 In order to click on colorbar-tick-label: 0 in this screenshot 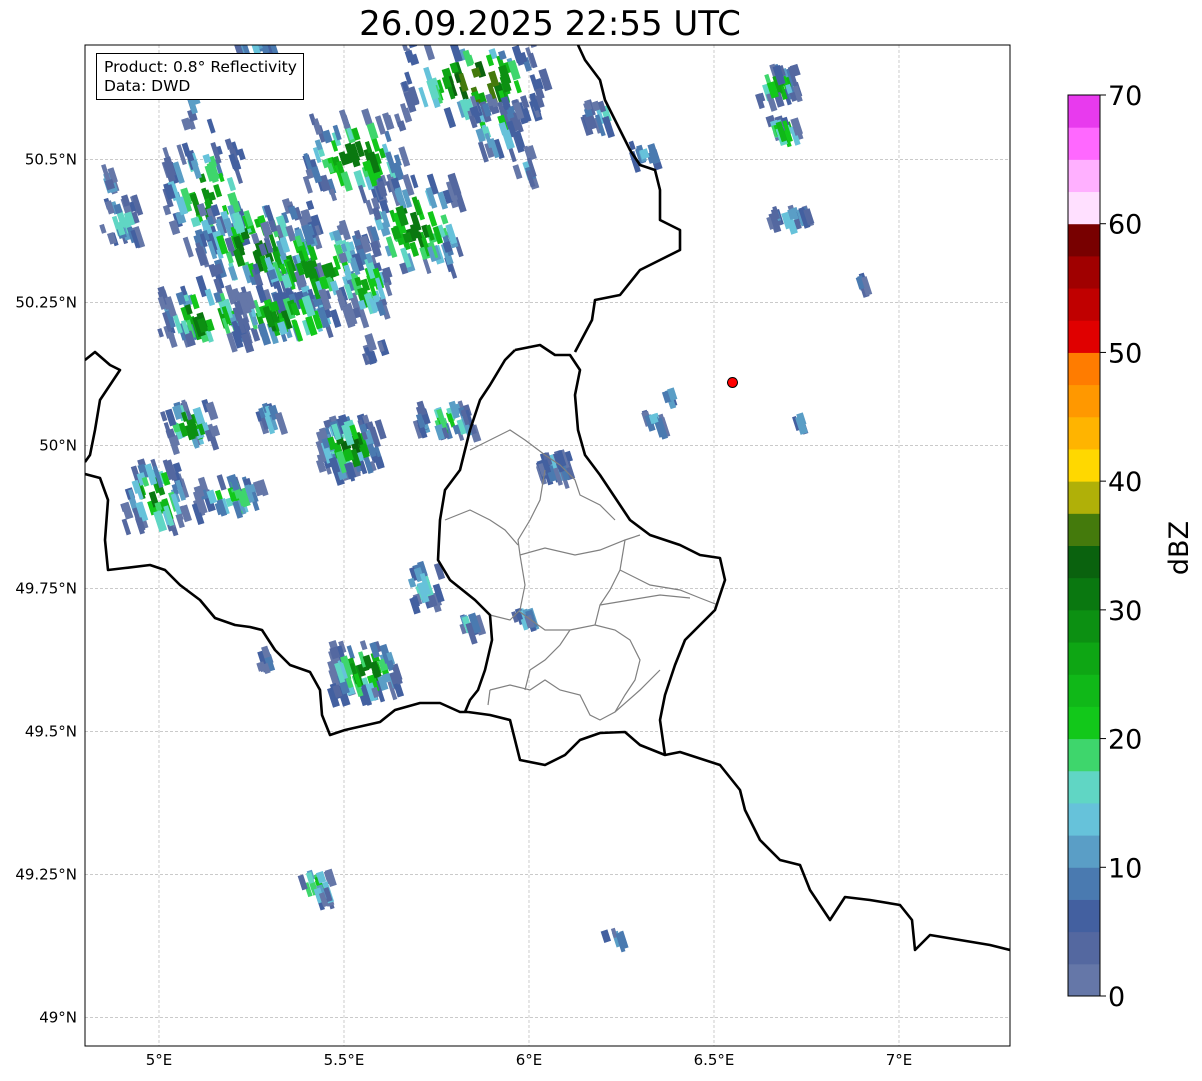, I will do `click(1116, 997)`.